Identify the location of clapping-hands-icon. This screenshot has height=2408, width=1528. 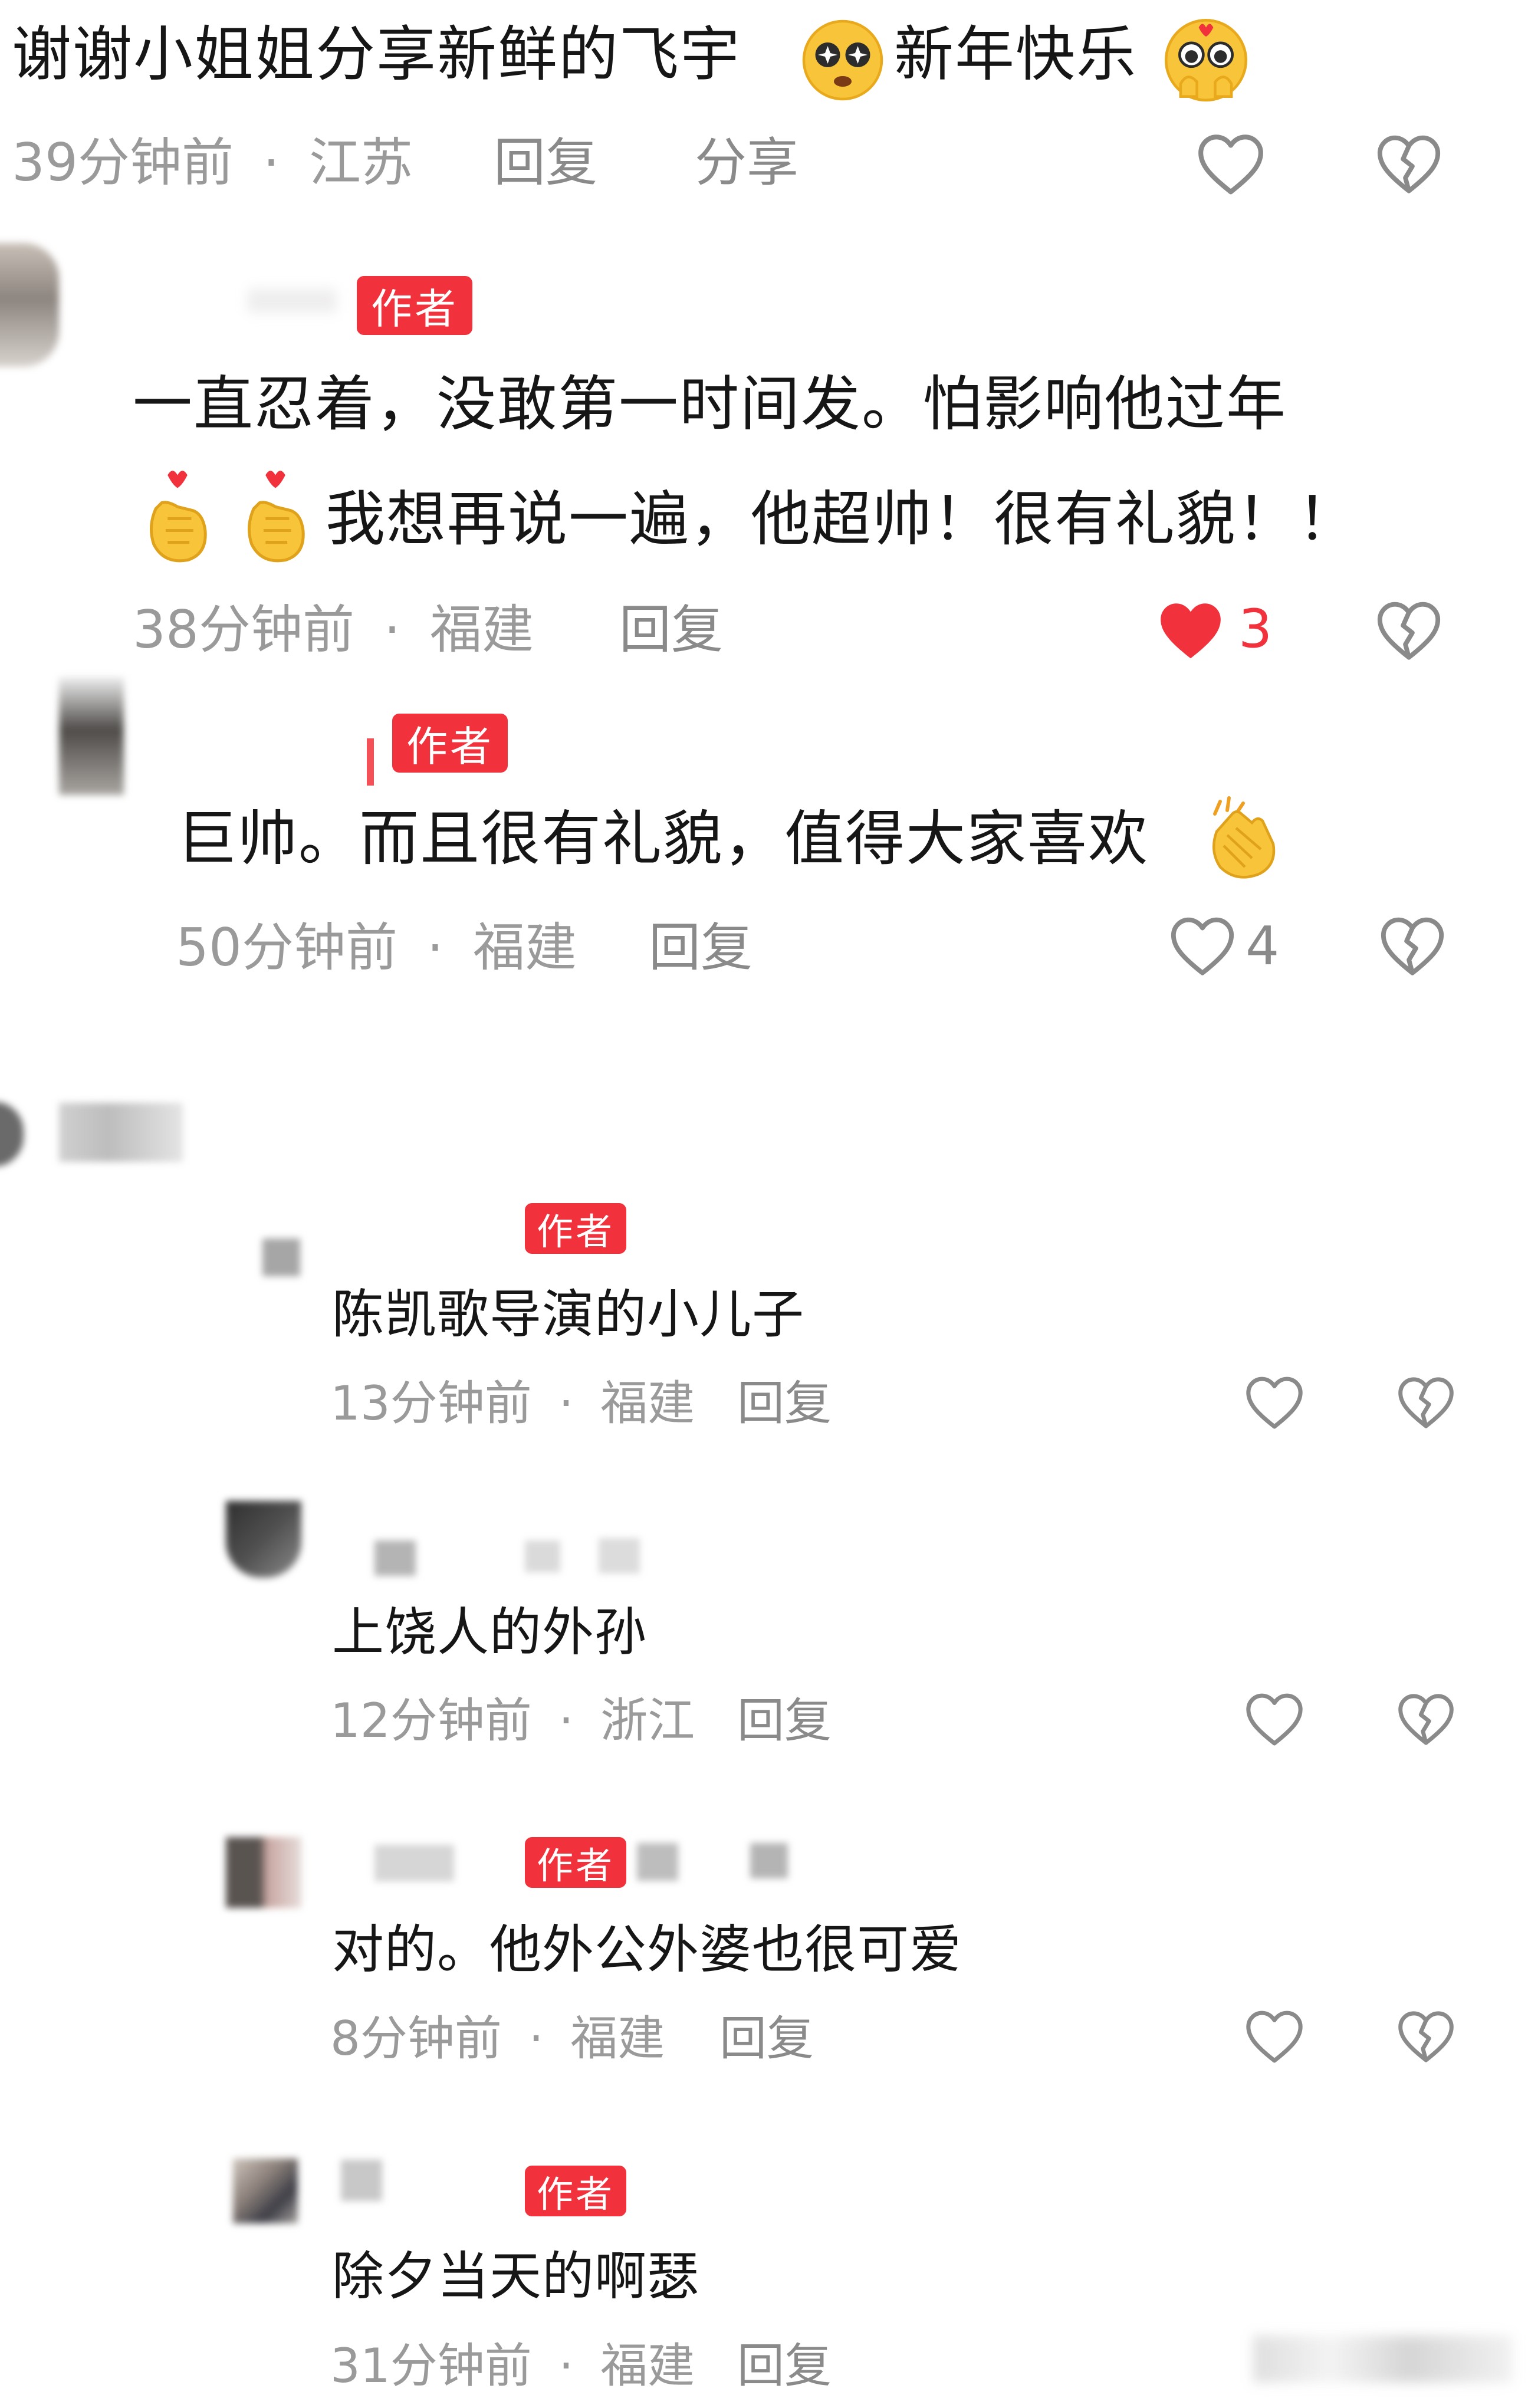
(1241, 840).